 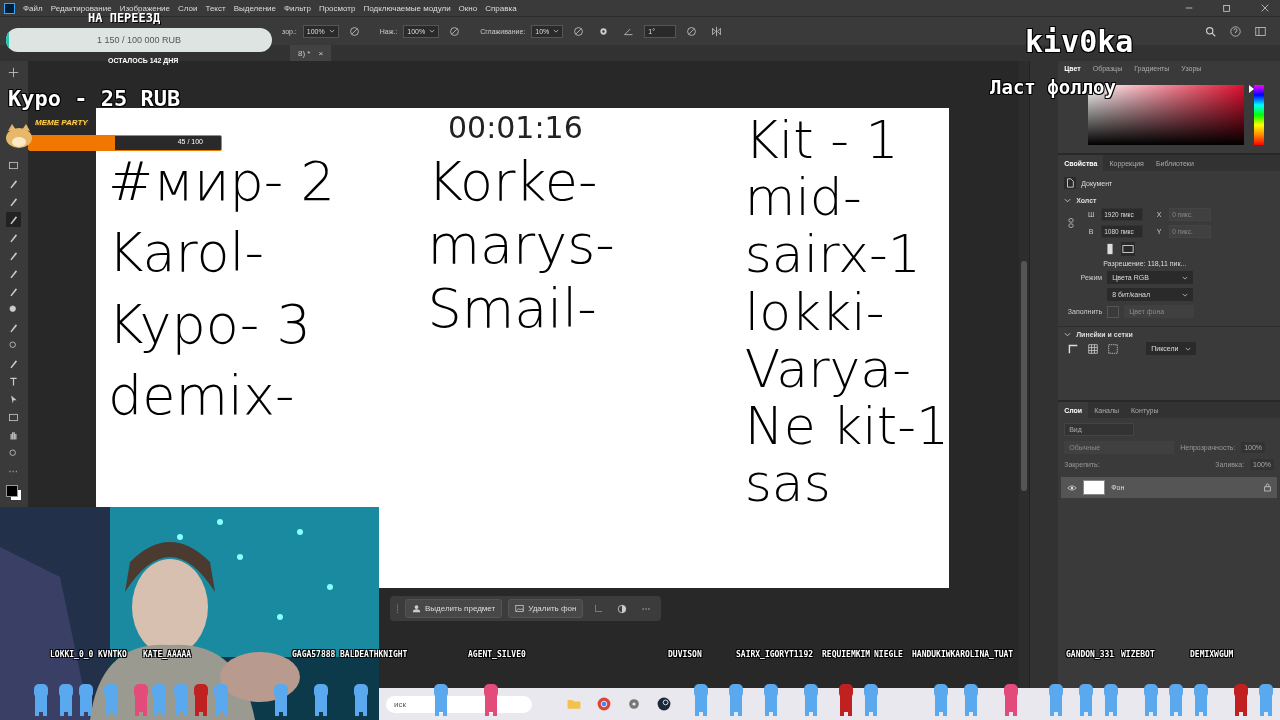 What do you see at coordinates (512, 308) in the screenshot?
I see `handwritten-text: Smail-` at bounding box center [512, 308].